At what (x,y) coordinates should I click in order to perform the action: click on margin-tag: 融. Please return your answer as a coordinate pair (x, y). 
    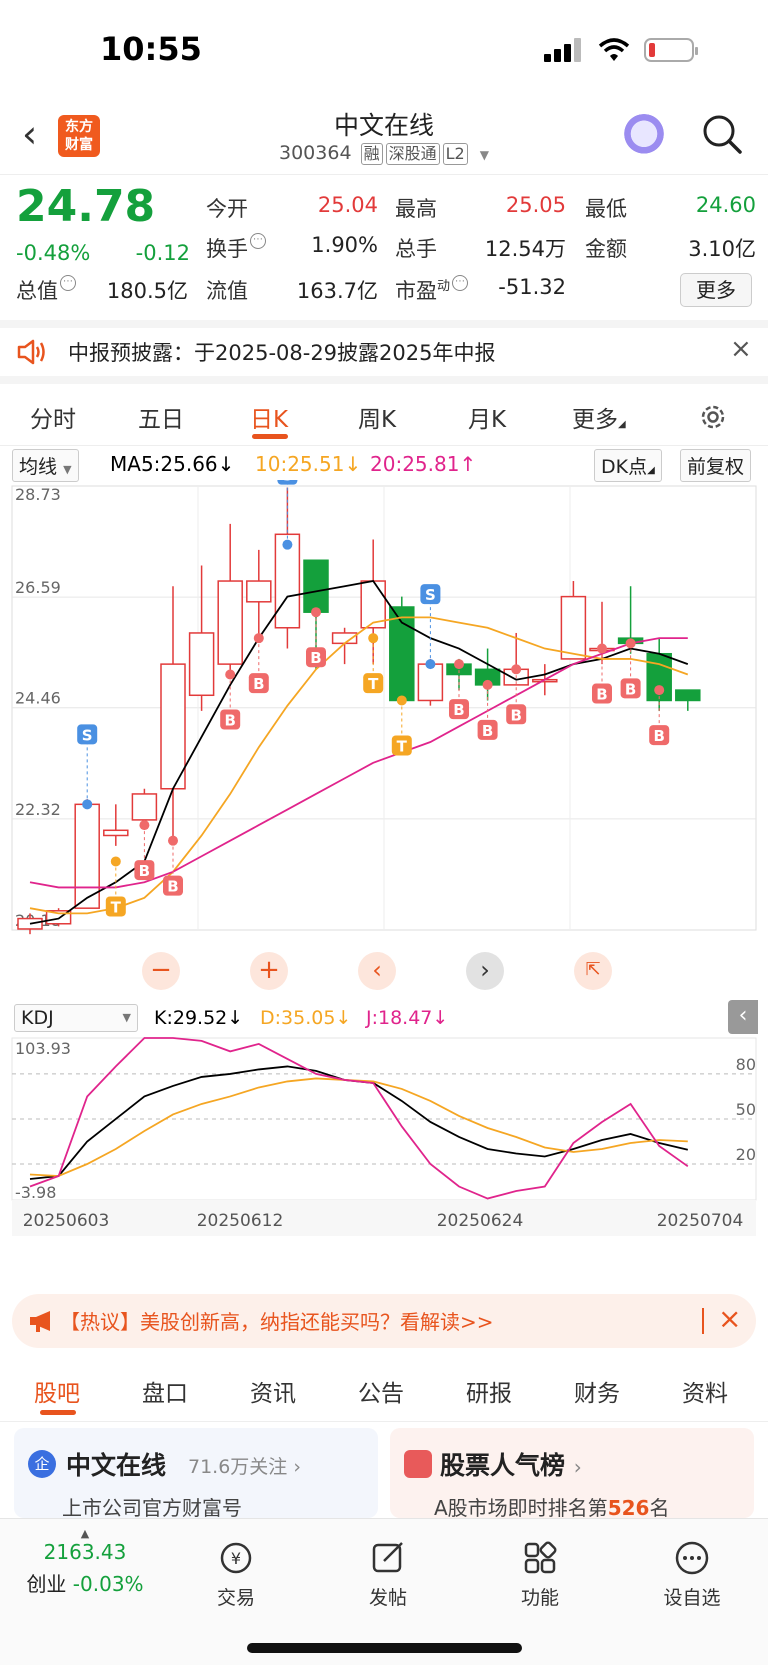
    Looking at the image, I should click on (371, 154).